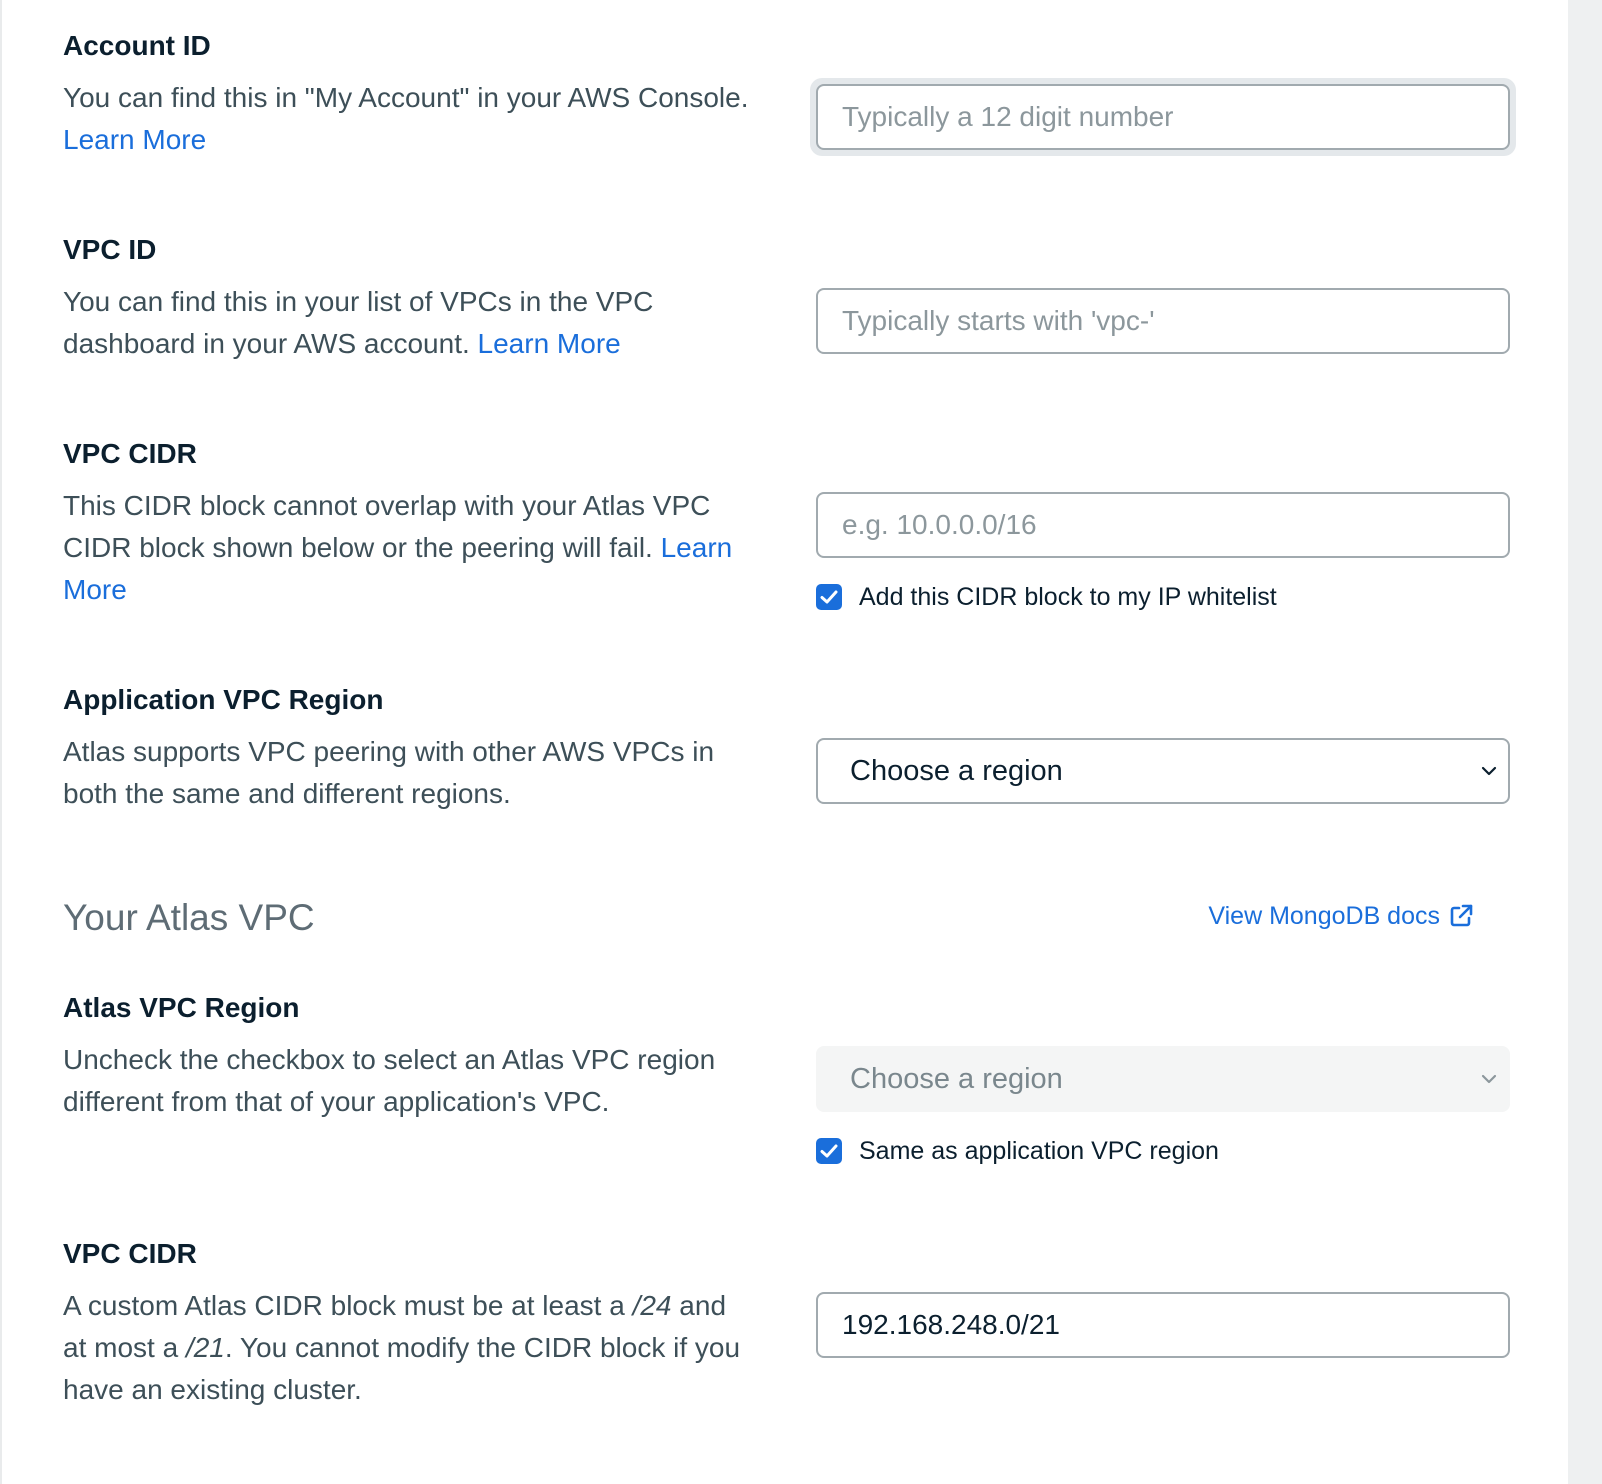 The image size is (1602, 1484). Describe the element at coordinates (652, 1305) in the screenshot. I see `atlas-cidr-desc-min: /24` at that location.